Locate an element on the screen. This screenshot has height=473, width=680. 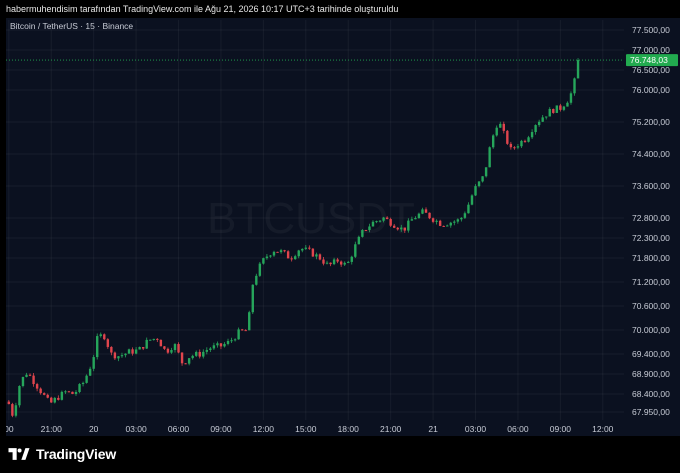
tradingview-brand: TradingView is located at coordinates (62, 454).